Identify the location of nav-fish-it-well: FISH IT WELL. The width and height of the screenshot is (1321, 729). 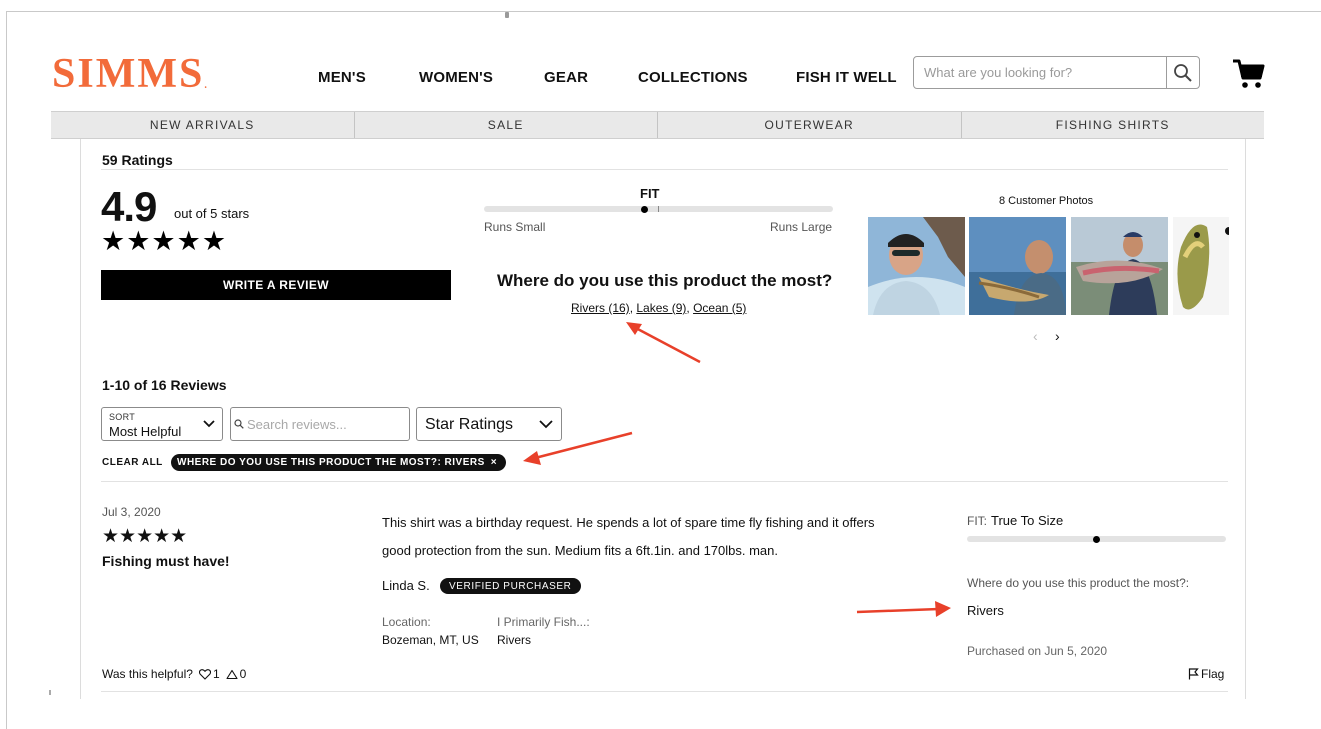
(846, 77).